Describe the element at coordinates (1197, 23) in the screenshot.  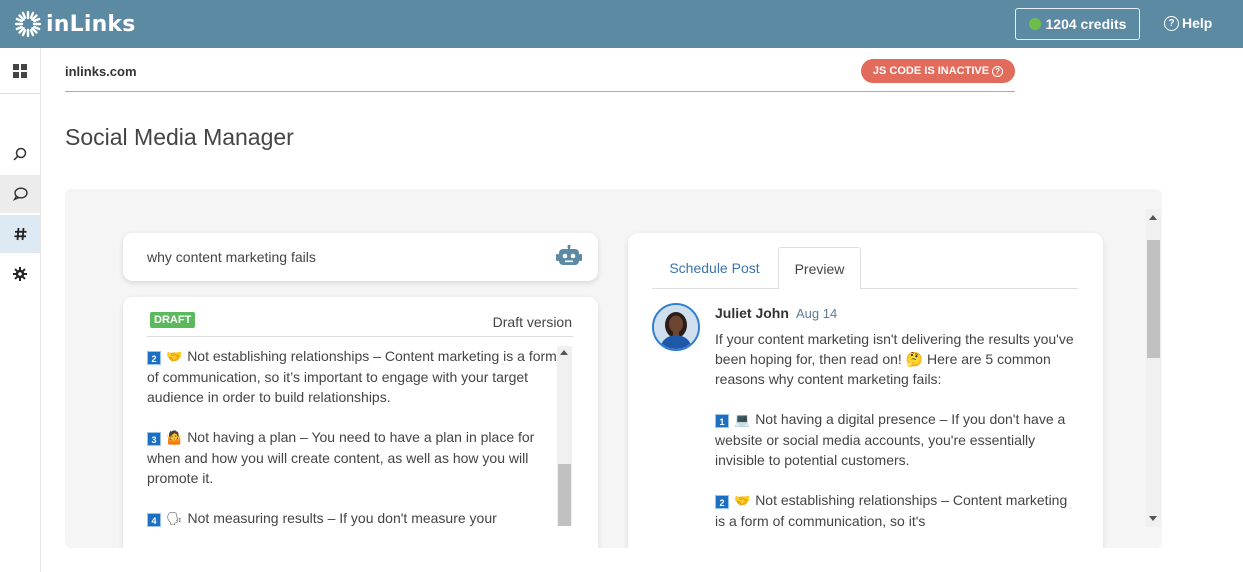
I see `help-label: Help` at that location.